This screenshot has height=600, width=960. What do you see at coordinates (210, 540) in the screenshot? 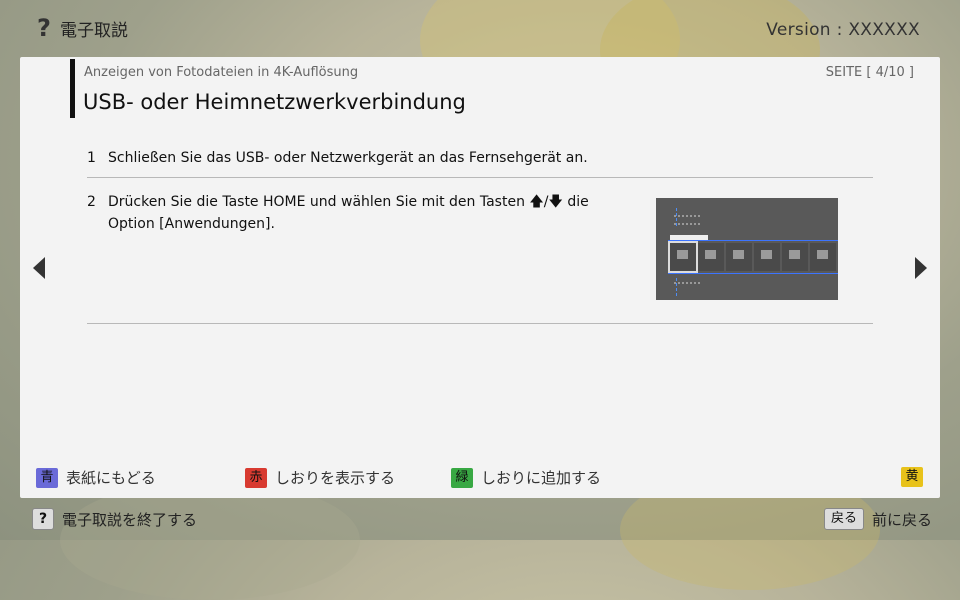
I see `background-foliage` at bounding box center [210, 540].